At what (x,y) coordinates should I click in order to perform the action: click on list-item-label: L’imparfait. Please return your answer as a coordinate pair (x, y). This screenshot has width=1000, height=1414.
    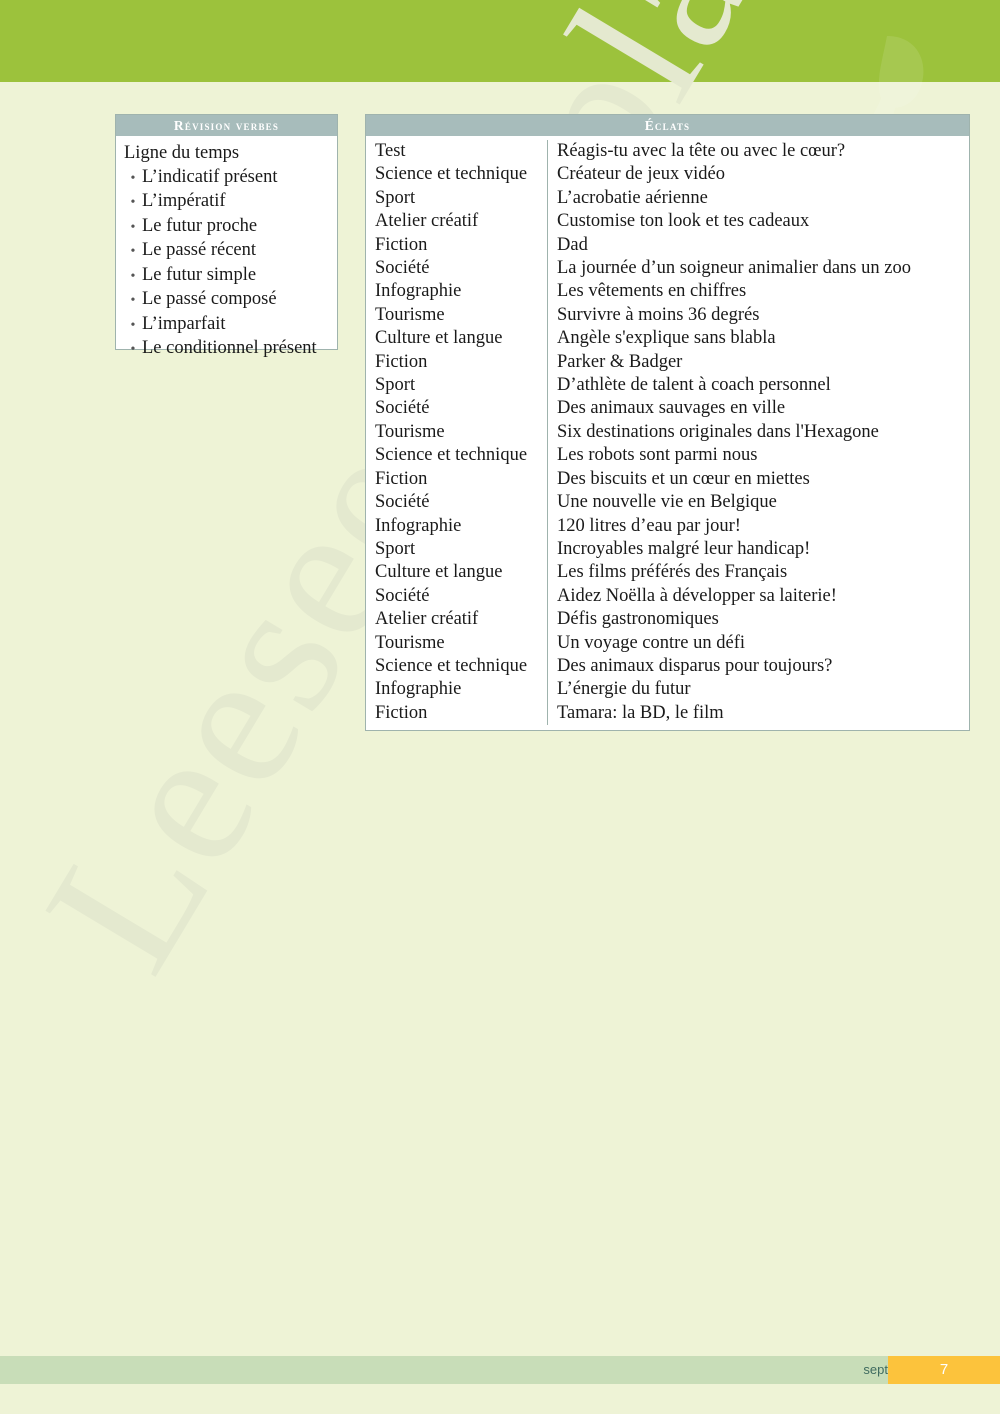
    Looking at the image, I should click on (184, 323).